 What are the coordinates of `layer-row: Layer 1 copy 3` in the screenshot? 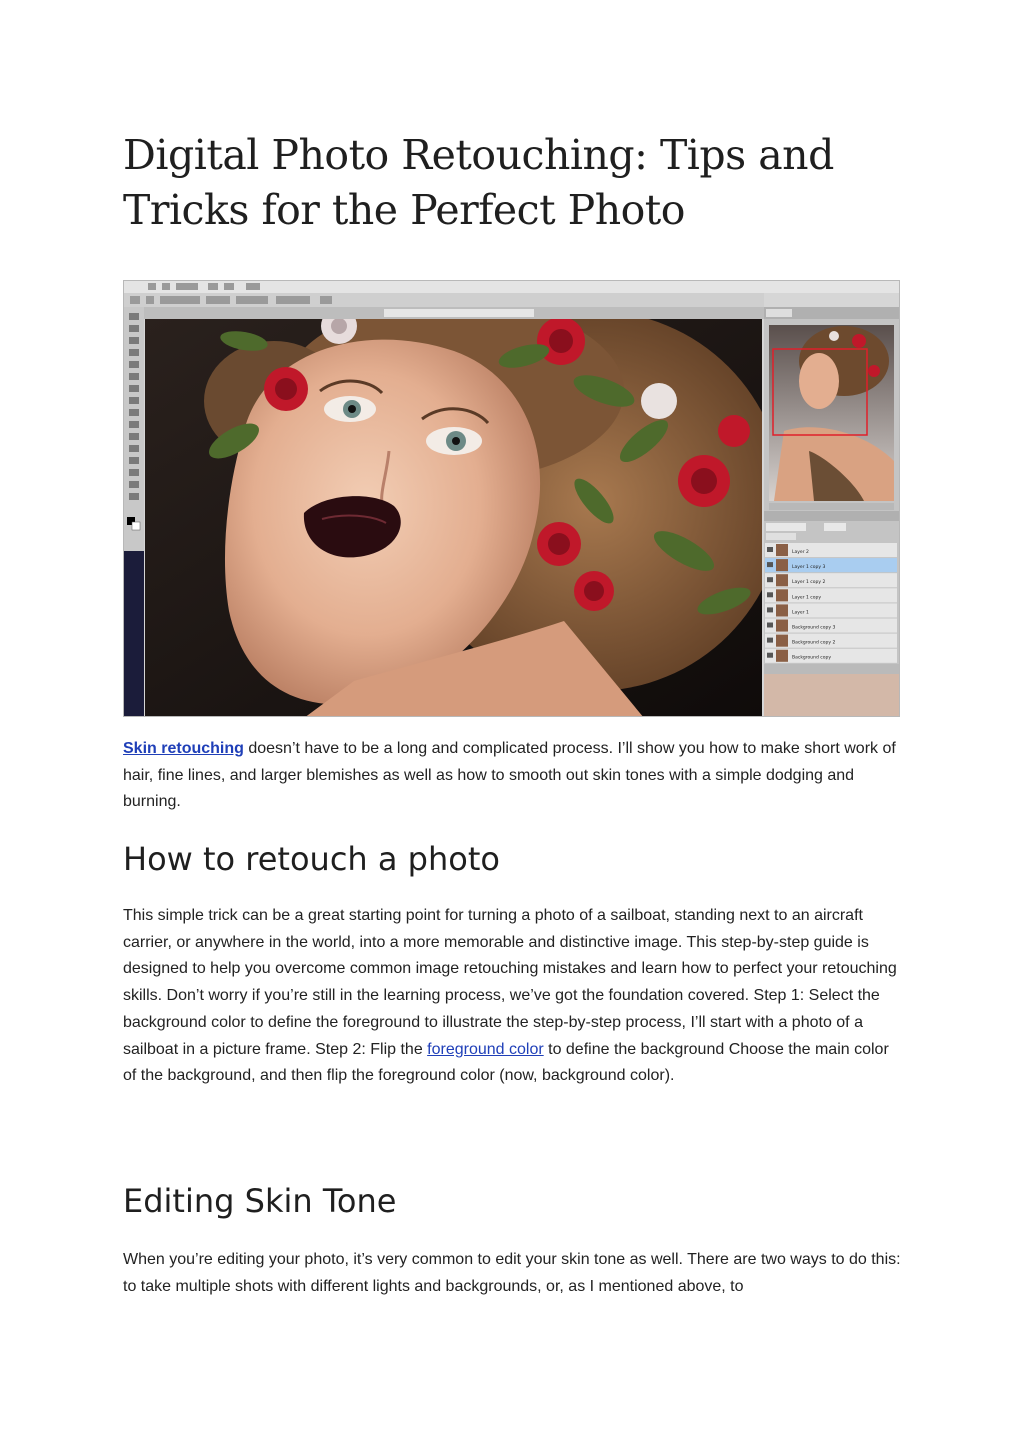 It's located at (831, 565).